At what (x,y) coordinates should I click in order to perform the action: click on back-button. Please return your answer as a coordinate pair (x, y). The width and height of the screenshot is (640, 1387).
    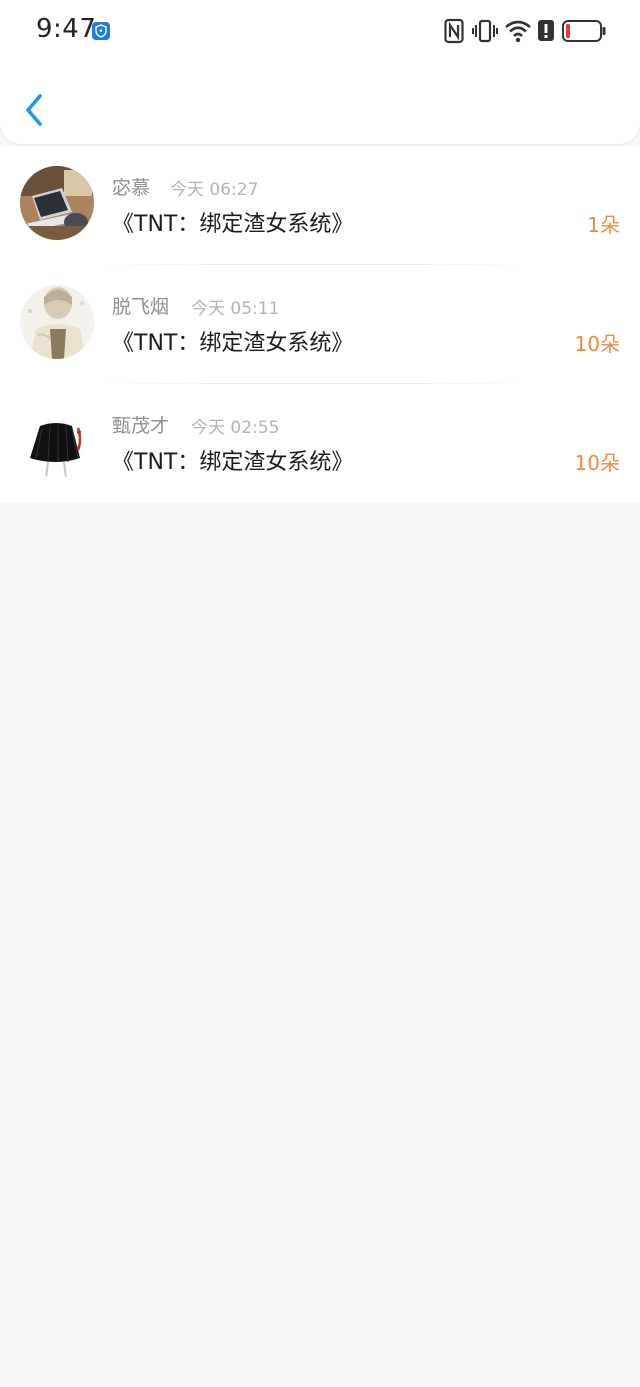
    Looking at the image, I should click on (35, 110).